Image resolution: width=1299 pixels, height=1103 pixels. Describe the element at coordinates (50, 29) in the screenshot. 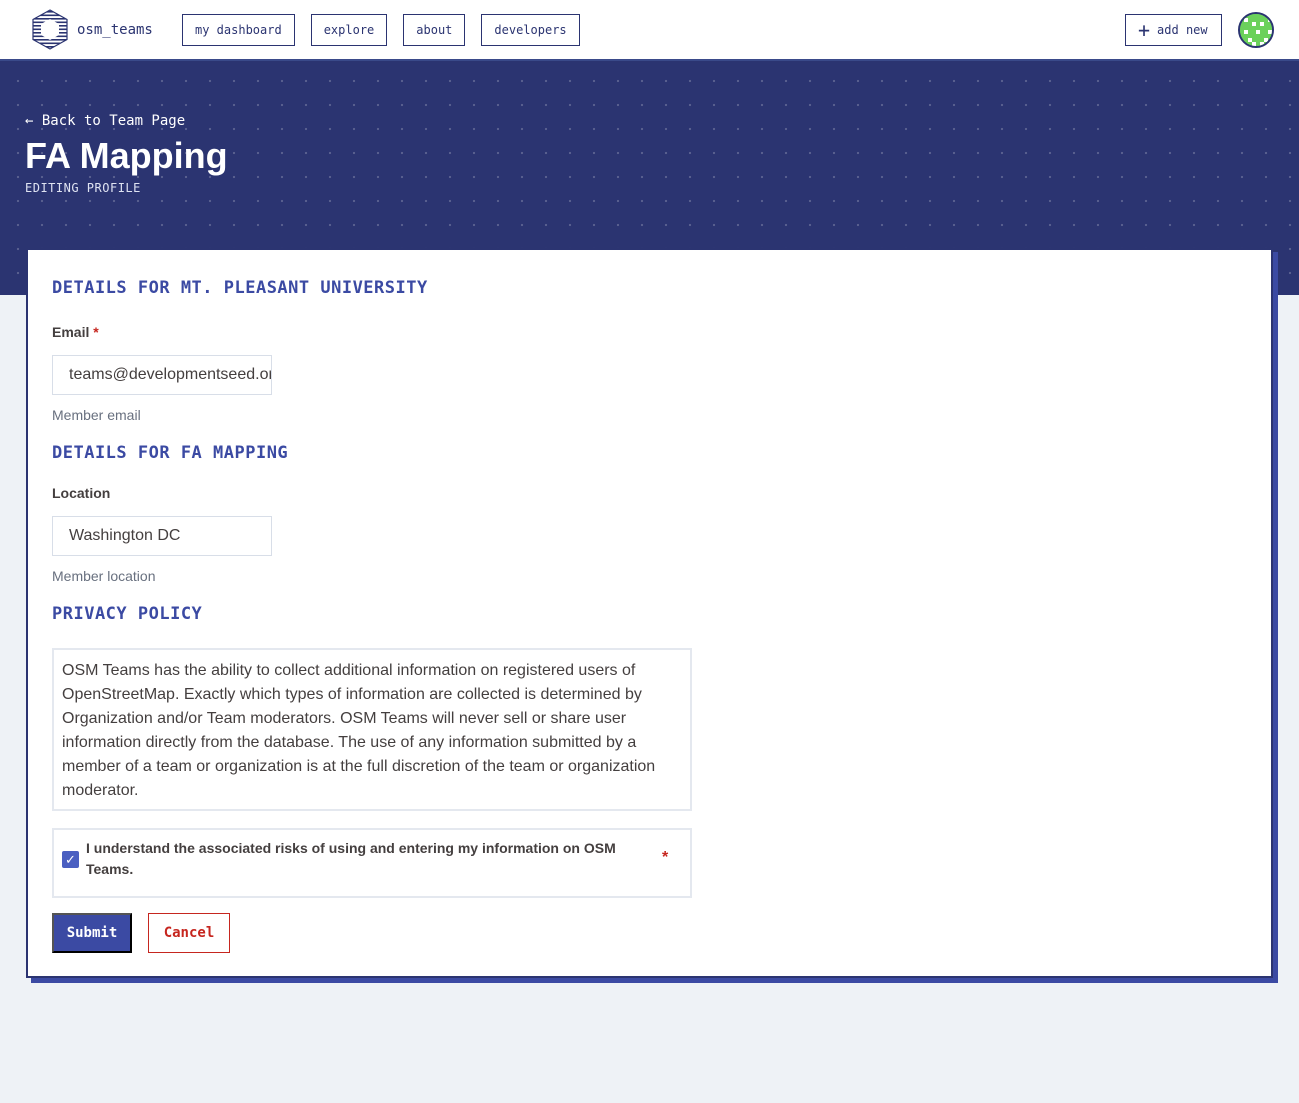

I see `osm-teams-logo-icon` at that location.